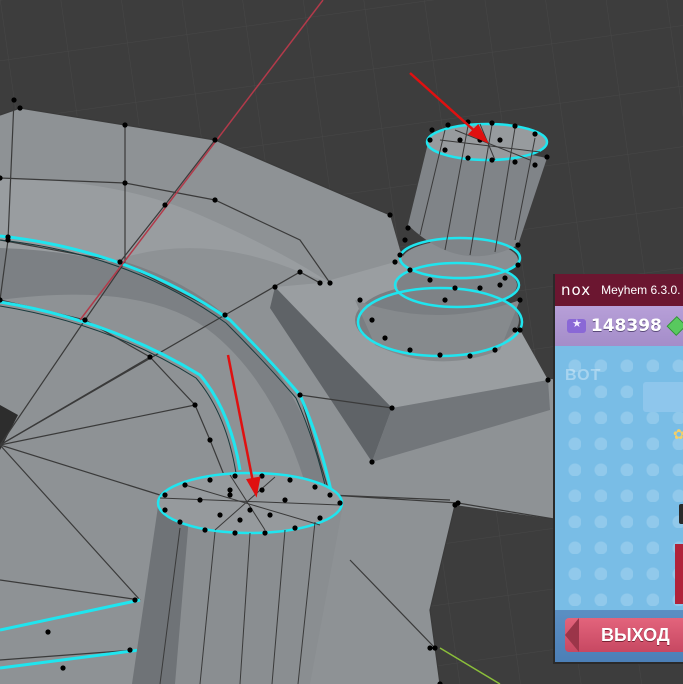  What do you see at coordinates (576, 325) in the screenshot?
I see `ticket-icon` at bounding box center [576, 325].